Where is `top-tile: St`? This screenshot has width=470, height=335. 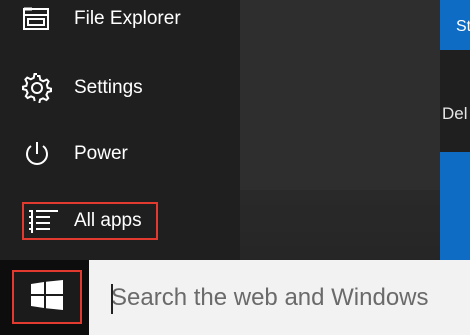
top-tile: St is located at coordinates (455, 25).